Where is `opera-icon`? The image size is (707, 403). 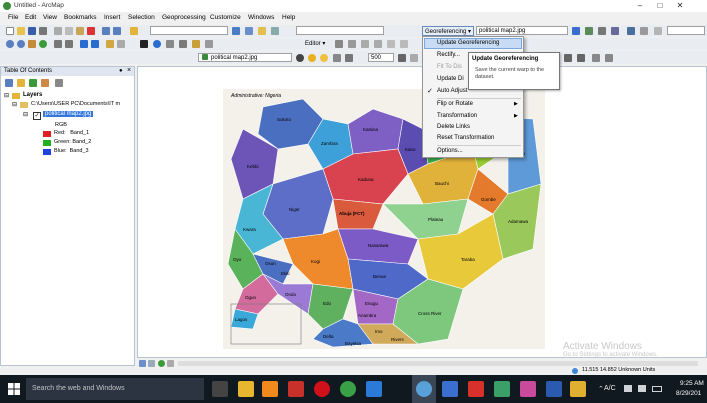
opera-icon is located at coordinates (322, 389).